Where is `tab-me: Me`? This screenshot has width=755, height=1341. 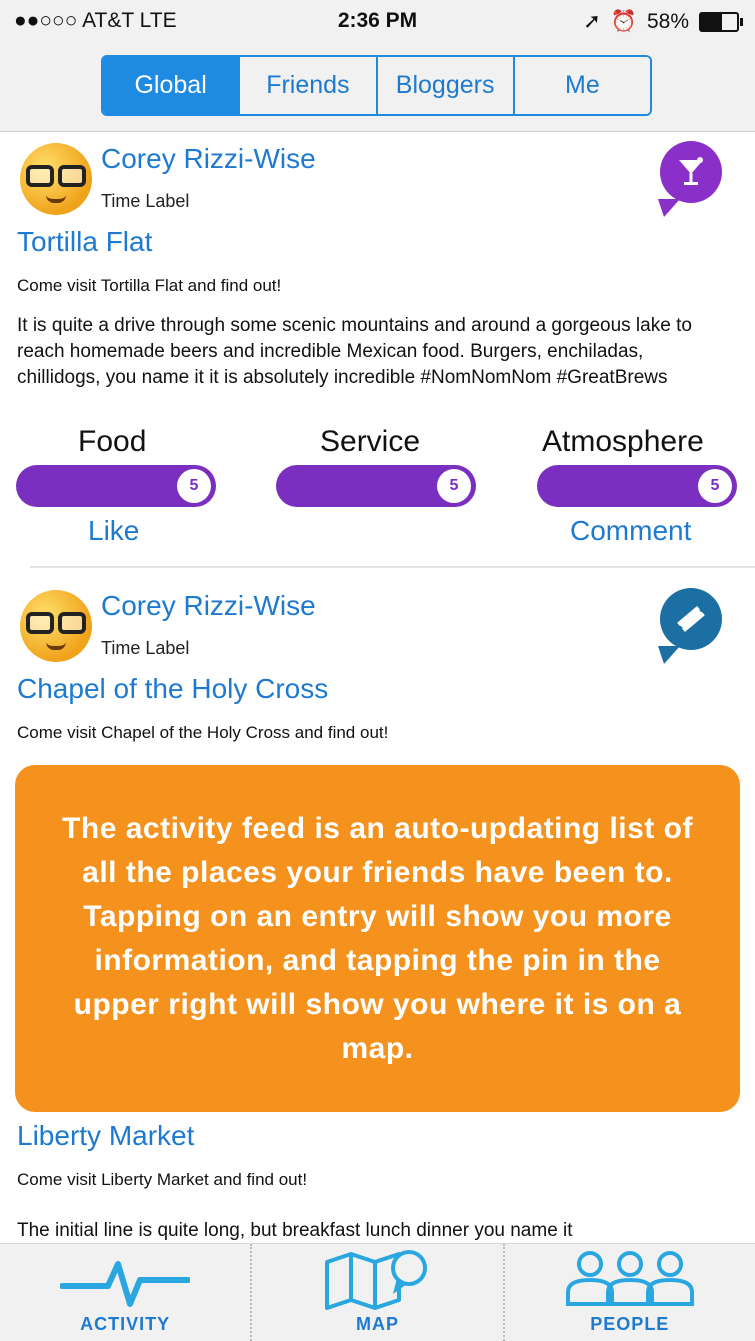 tab-me: Me is located at coordinates (581, 85).